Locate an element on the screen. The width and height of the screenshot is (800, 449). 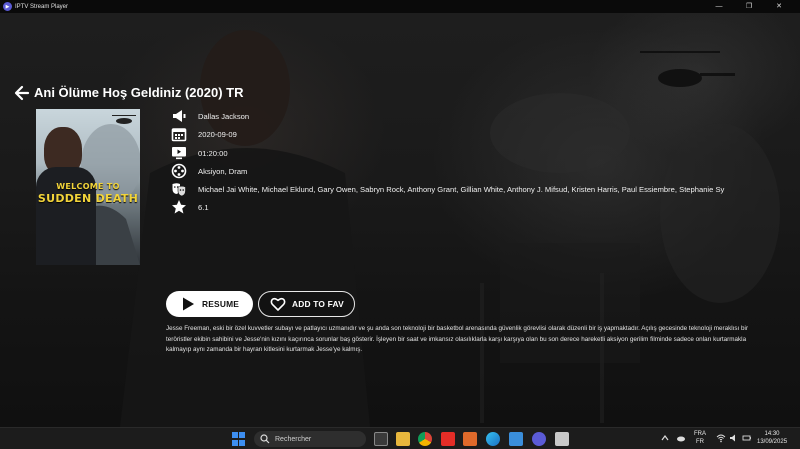
add-to-fav-label: ADD TO FAV is located at coordinates (318, 304).